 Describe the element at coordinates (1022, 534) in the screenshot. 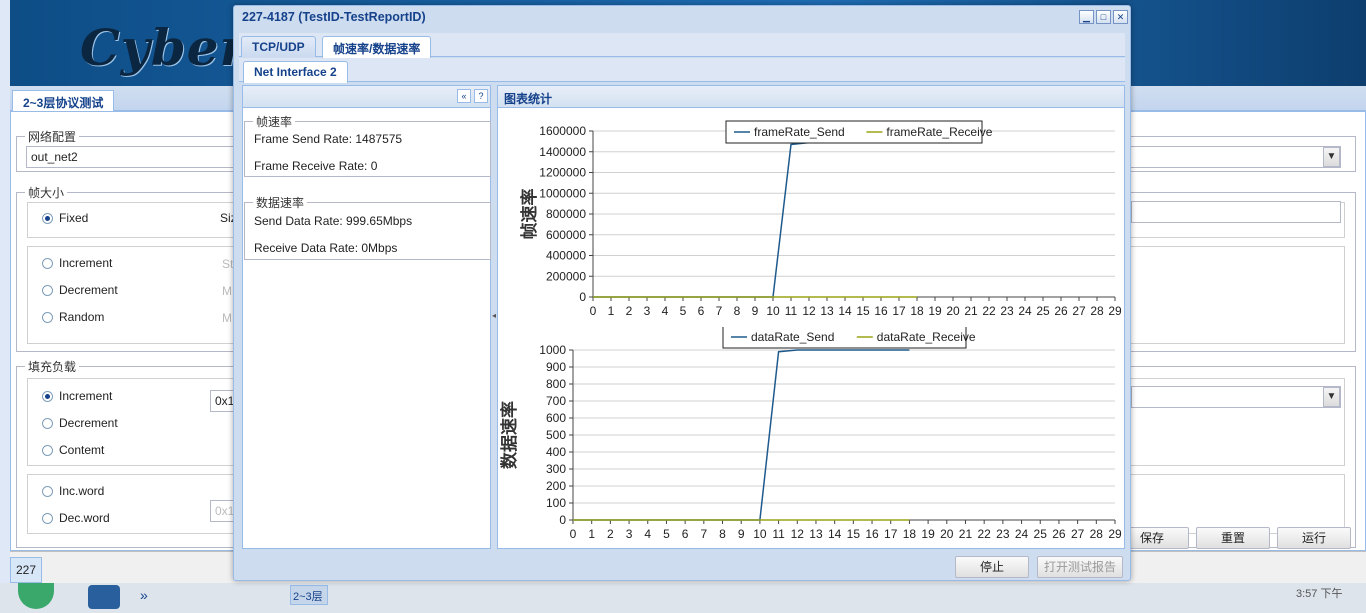

I see `x-tick-label: 24` at that location.